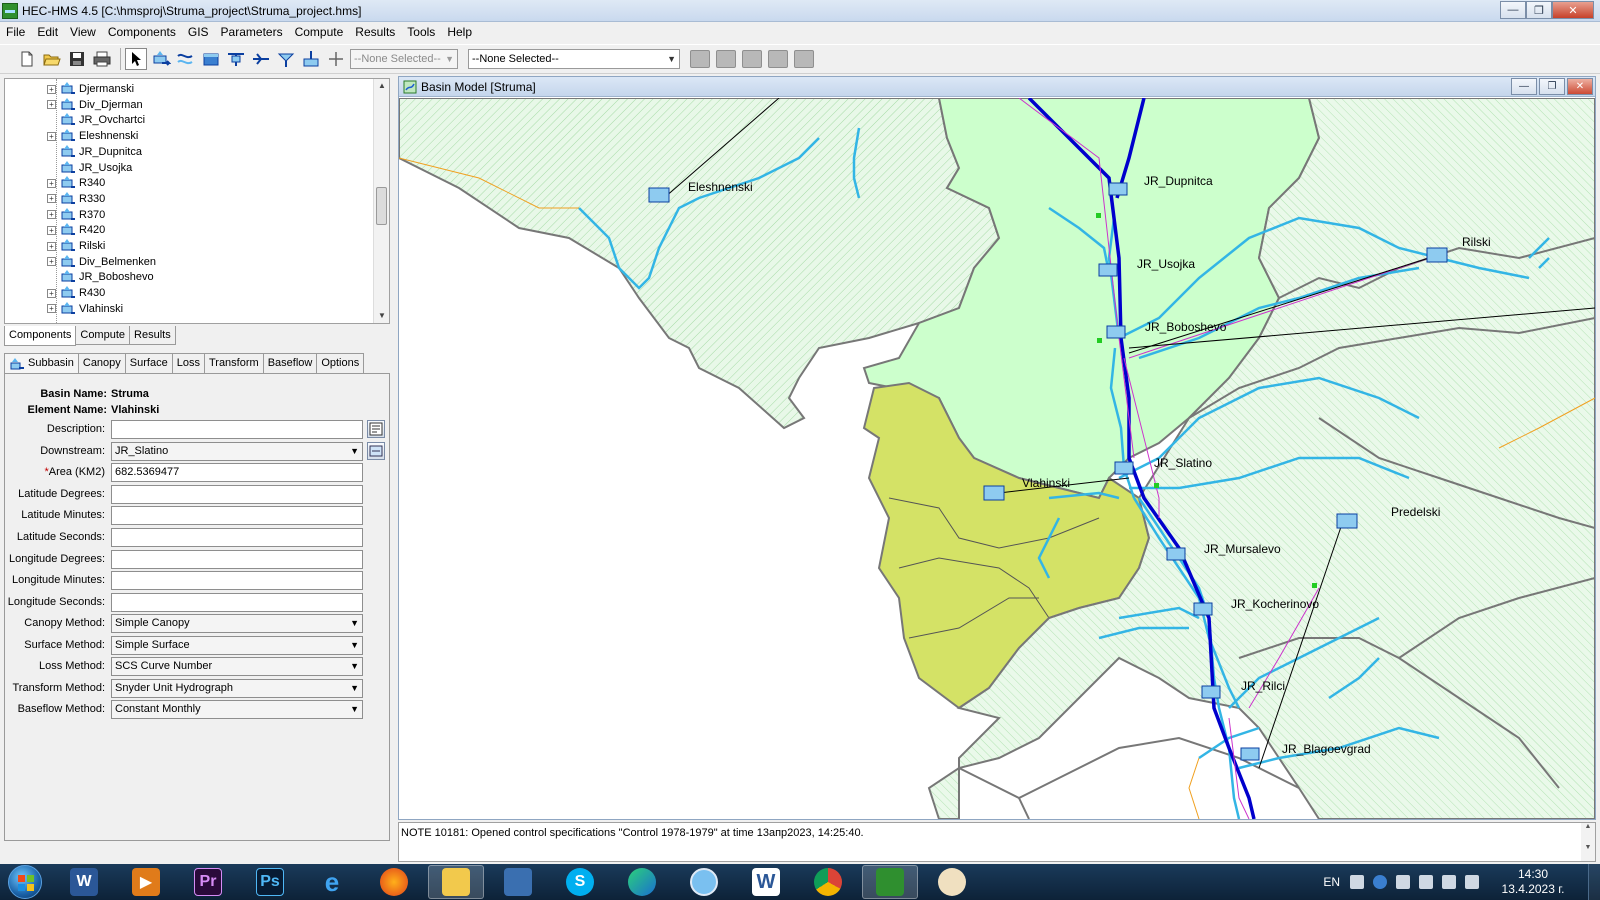  Describe the element at coordinates (336, 59) in the screenshot. I see `add-point-icon` at that location.